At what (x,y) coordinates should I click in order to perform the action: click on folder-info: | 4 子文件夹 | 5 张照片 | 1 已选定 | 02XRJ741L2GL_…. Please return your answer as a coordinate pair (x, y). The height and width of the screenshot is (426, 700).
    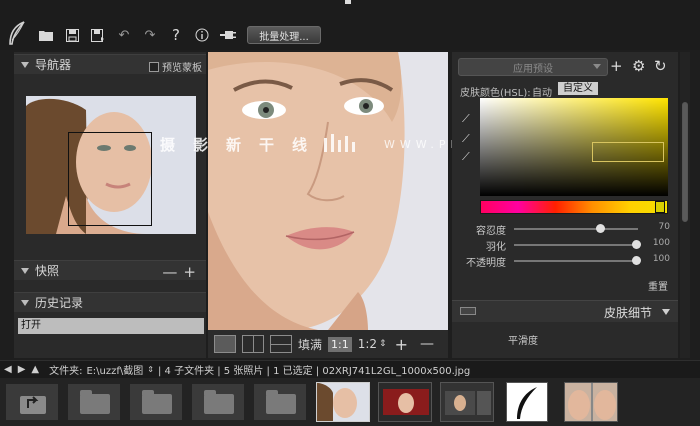
    Looking at the image, I should click on (314, 371).